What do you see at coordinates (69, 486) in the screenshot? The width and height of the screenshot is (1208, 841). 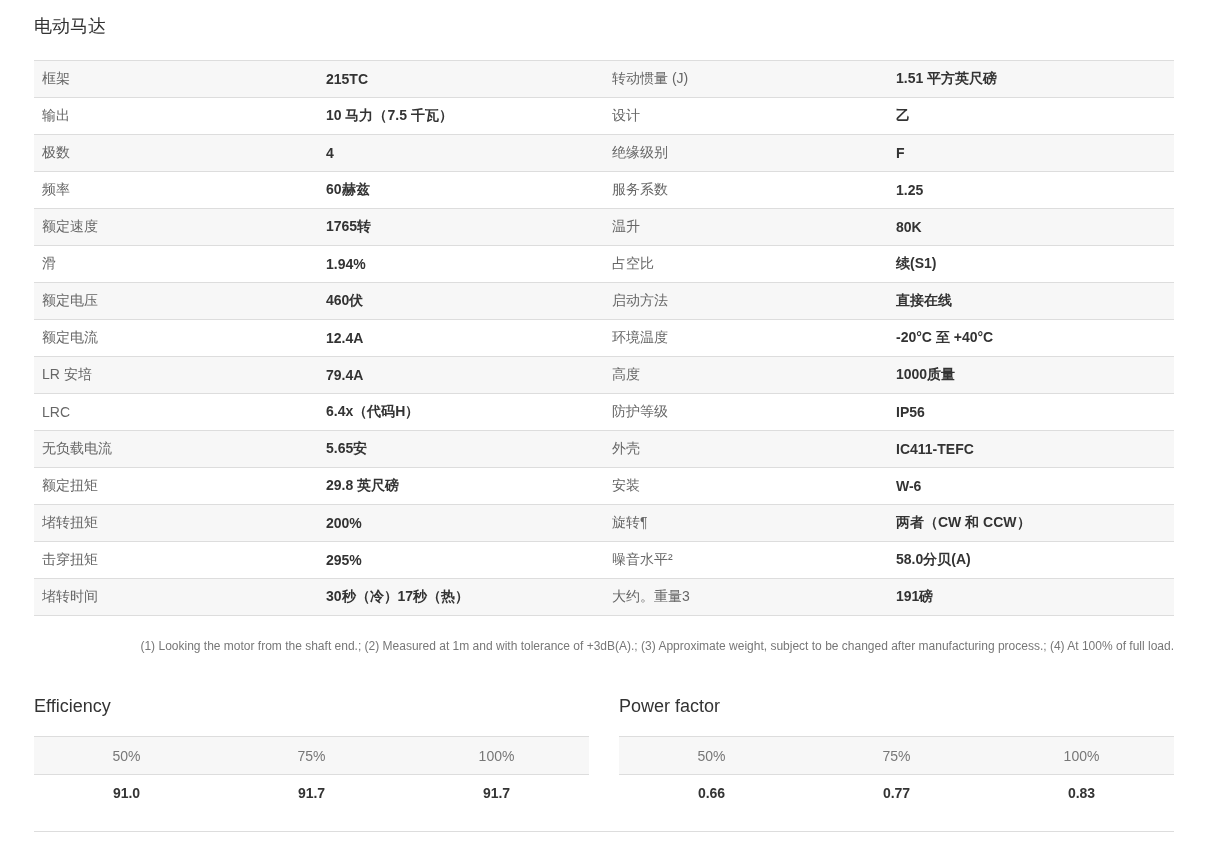 I see `spec-label: 额定扭矩` at bounding box center [69, 486].